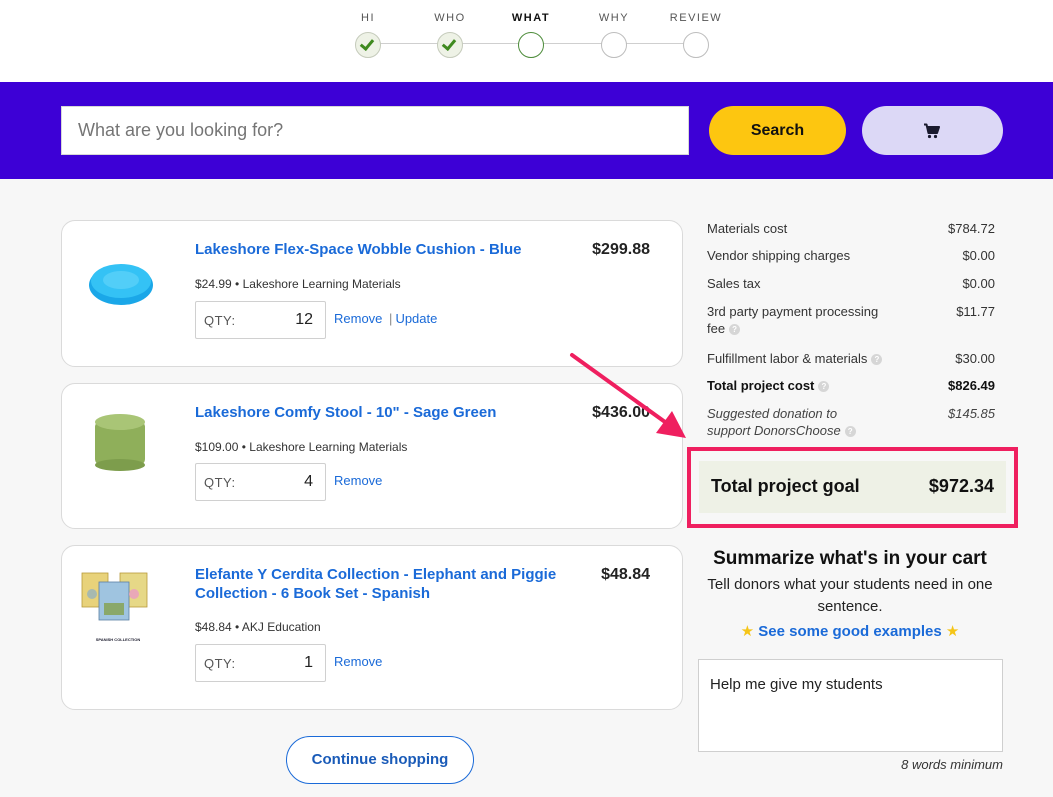 The height and width of the screenshot is (797, 1053). Describe the element at coordinates (850, 705) in the screenshot. I see `cart-summary-textarea: Help me give my students` at that location.